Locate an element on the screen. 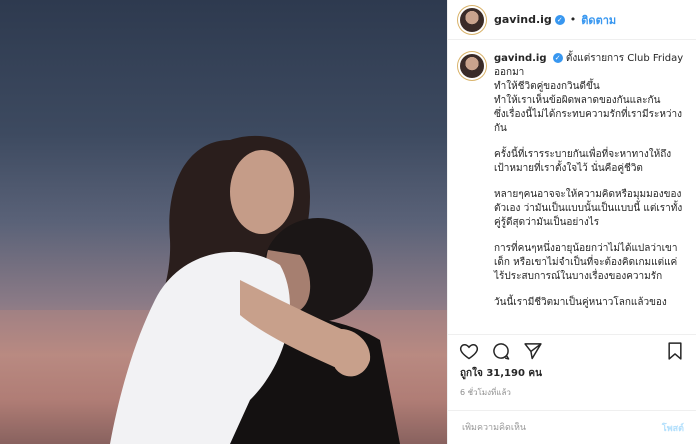 The image size is (696, 444). paper-plane-icon is located at coordinates (533, 351).